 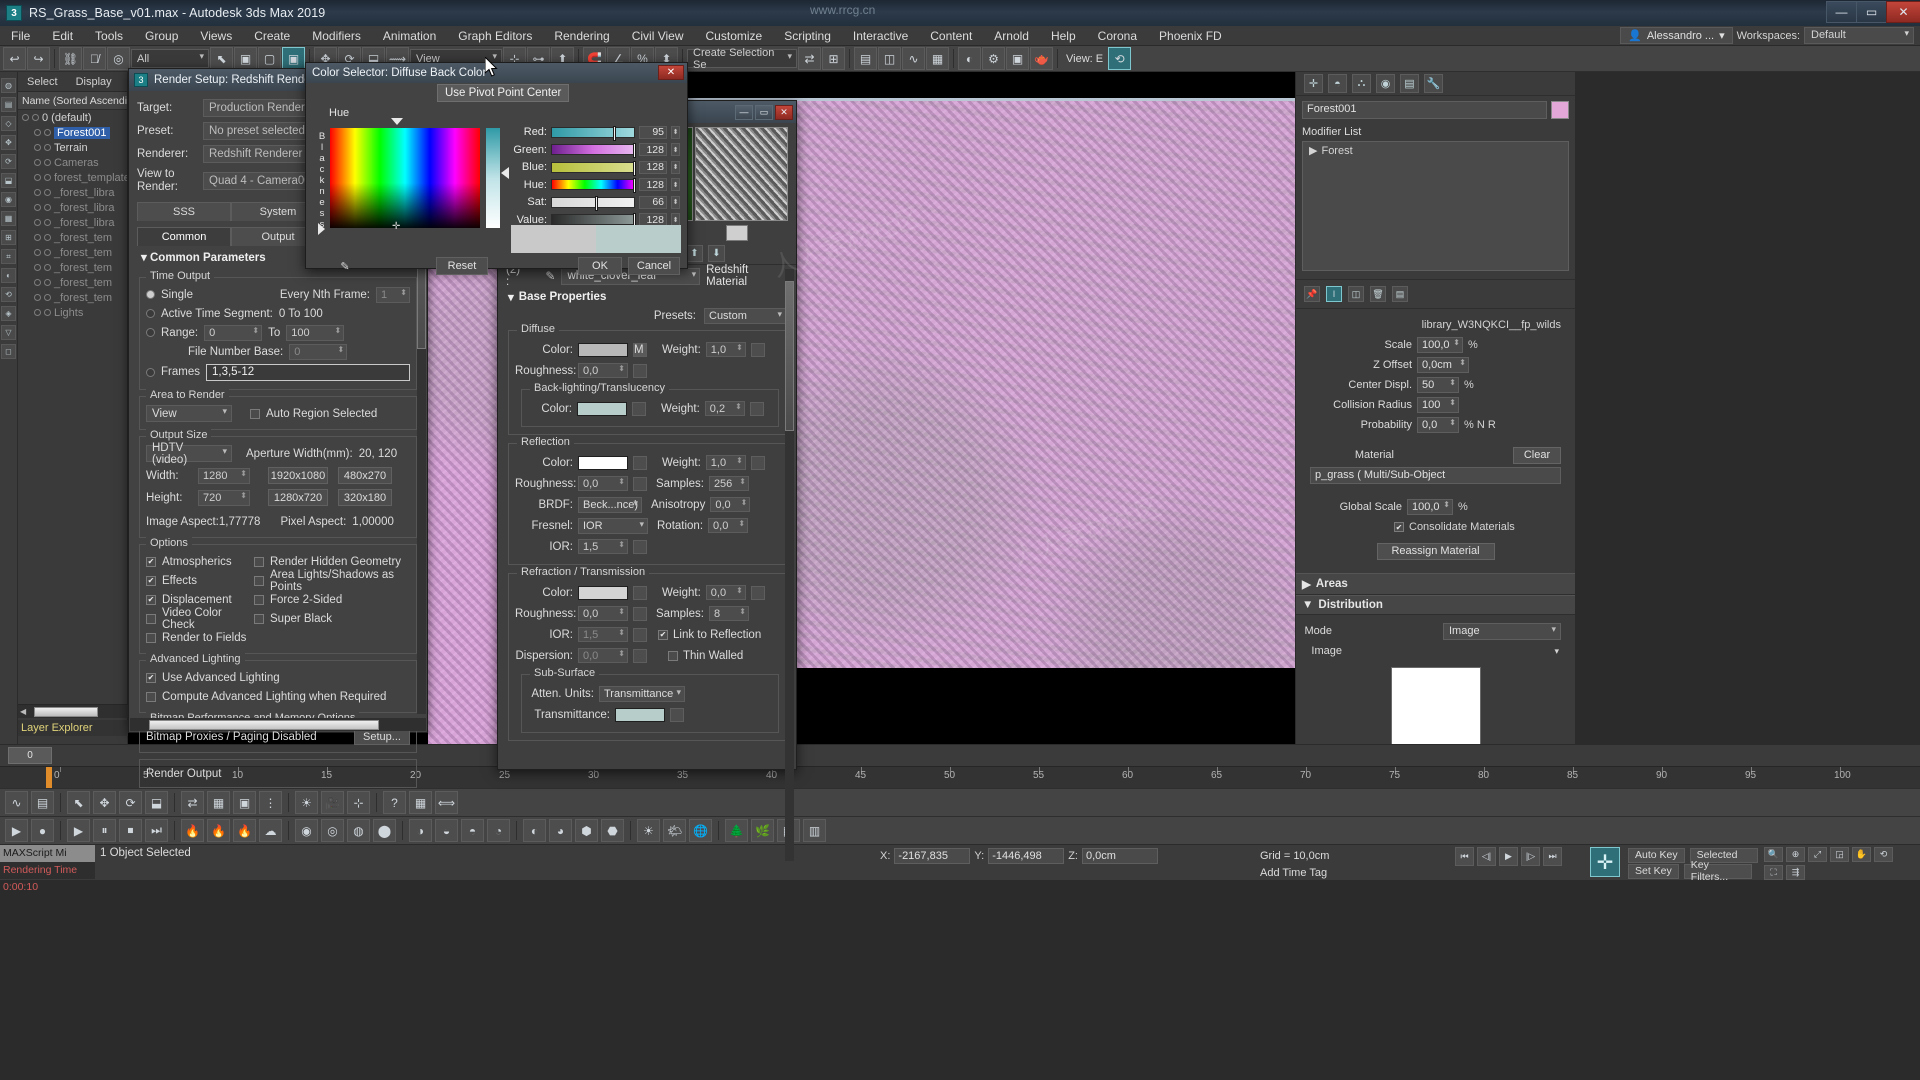 What do you see at coordinates (640, 462) in the screenshot?
I see `reflection-color-map` at bounding box center [640, 462].